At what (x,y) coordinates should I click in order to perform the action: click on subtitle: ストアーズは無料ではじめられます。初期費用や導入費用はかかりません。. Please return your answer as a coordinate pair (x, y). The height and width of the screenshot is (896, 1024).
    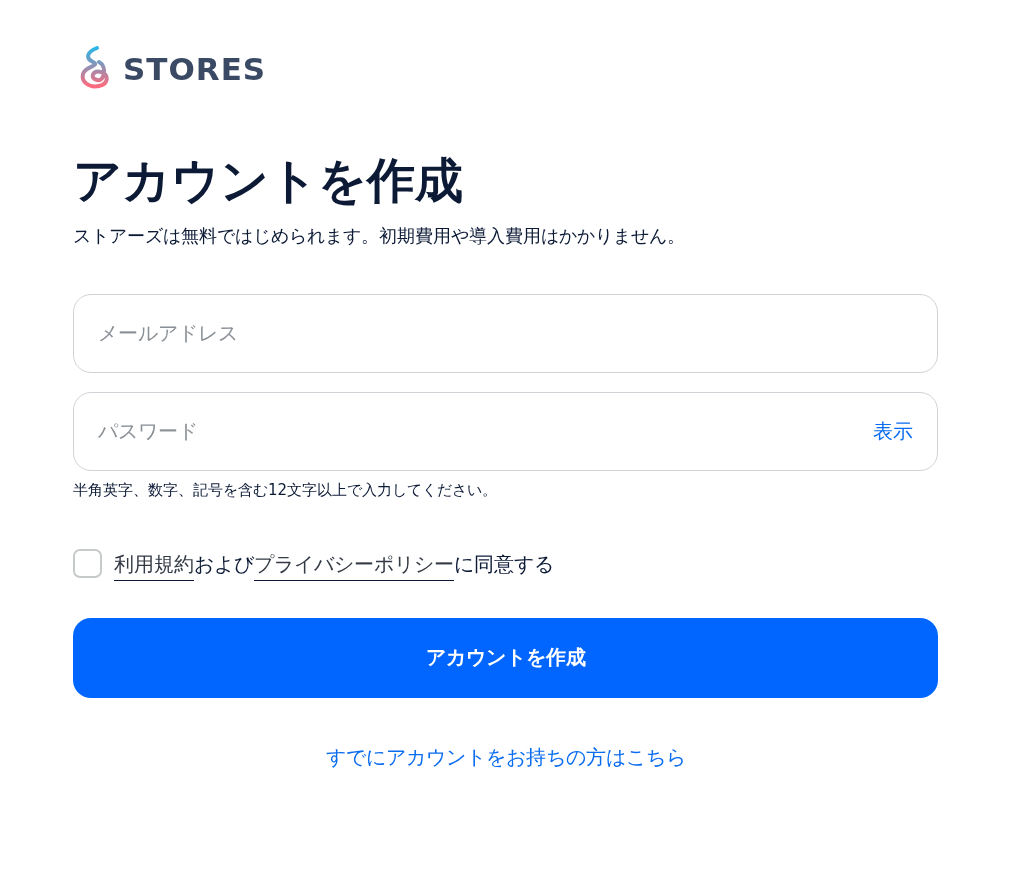
    Looking at the image, I should click on (379, 235).